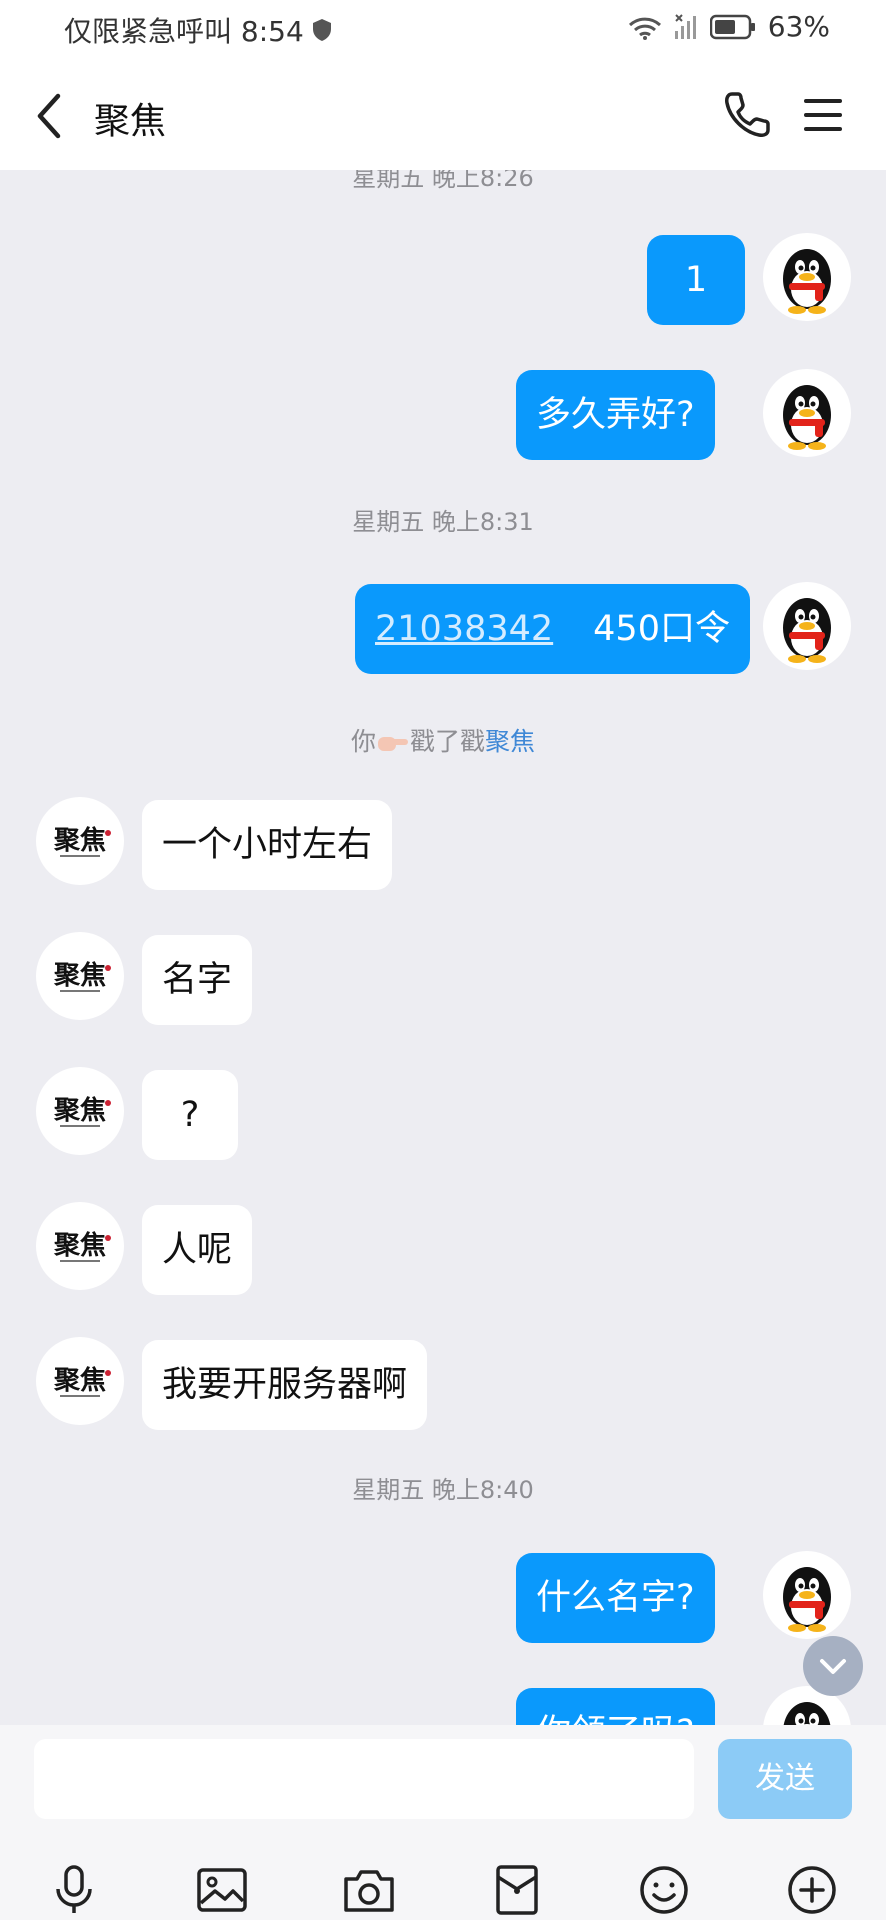 This screenshot has height=1920, width=886. I want to click on scroll-to-bottom-button, so click(833, 1666).